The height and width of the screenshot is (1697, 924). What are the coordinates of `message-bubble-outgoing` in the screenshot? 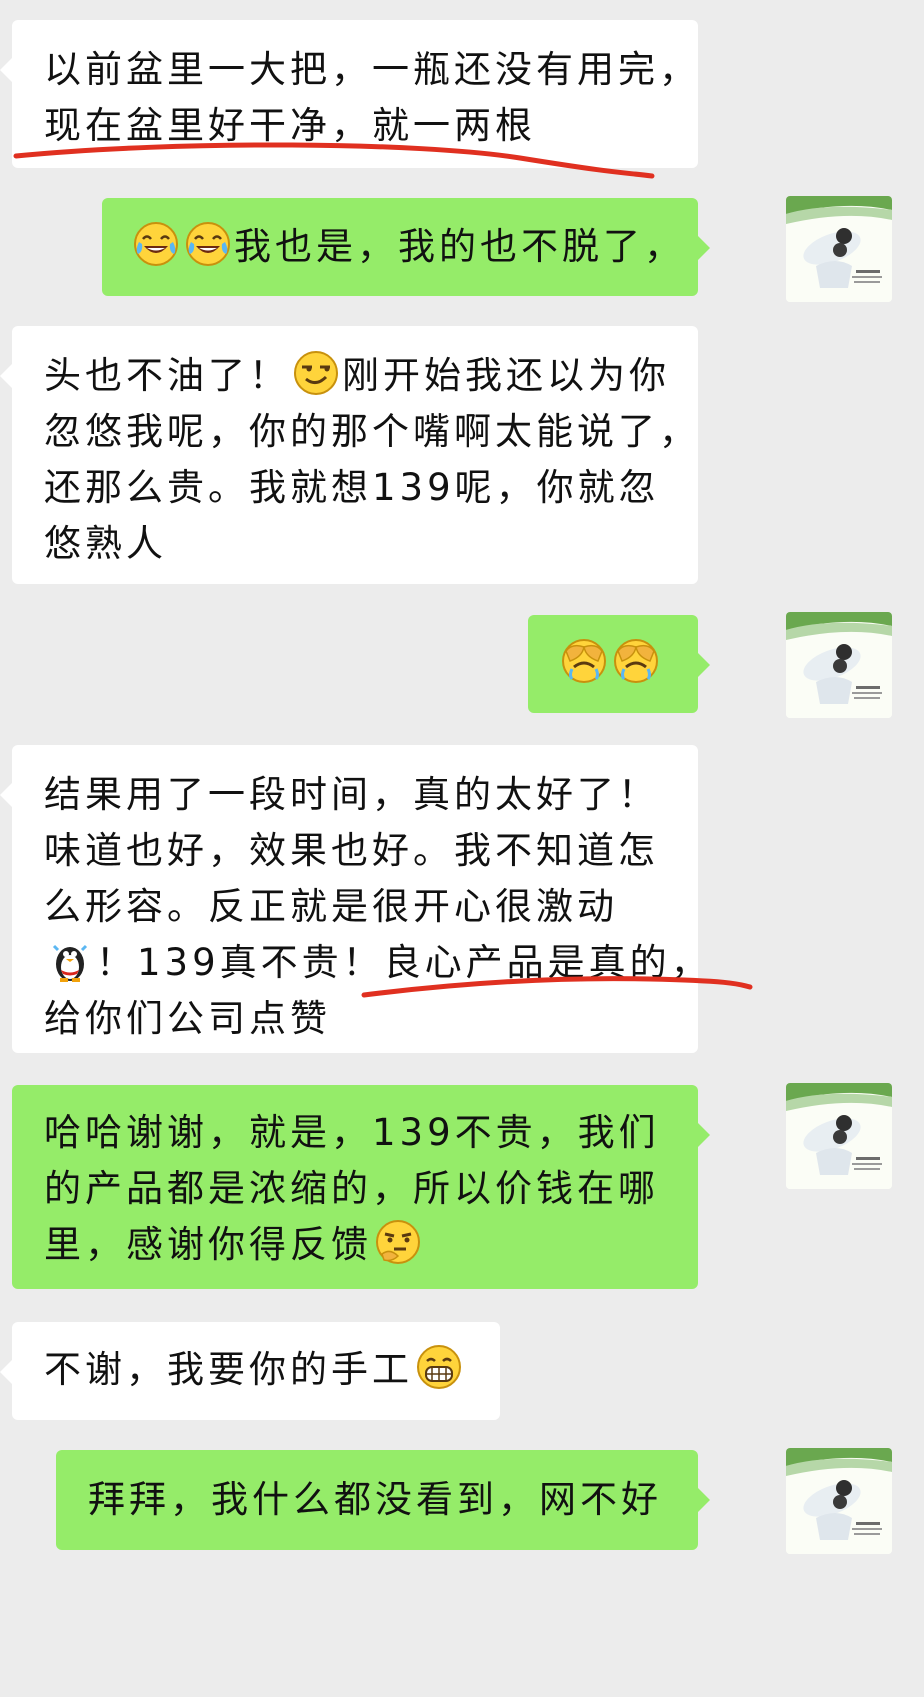 It's located at (619, 664).